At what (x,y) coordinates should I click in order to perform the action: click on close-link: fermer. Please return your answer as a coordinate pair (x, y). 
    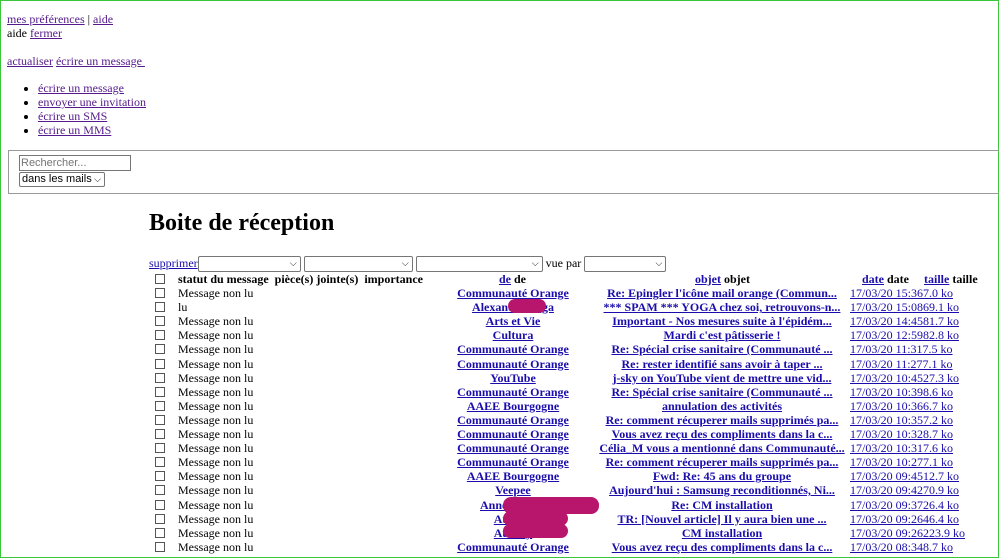
    Looking at the image, I should click on (46, 33).